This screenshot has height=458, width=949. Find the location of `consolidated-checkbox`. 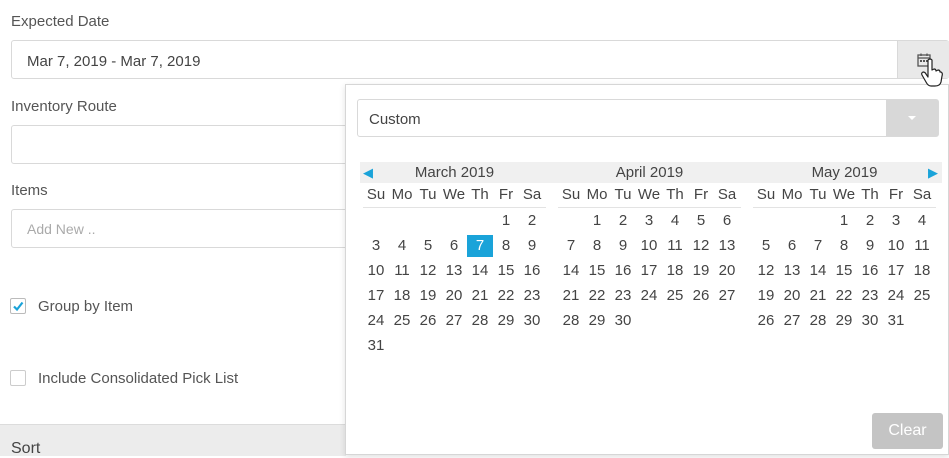

consolidated-checkbox is located at coordinates (18, 378).